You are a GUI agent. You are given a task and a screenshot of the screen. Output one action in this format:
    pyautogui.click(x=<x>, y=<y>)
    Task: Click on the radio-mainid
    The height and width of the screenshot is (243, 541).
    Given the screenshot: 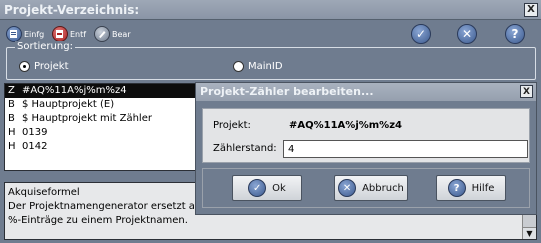 What is the action you would take?
    pyautogui.click(x=238, y=66)
    